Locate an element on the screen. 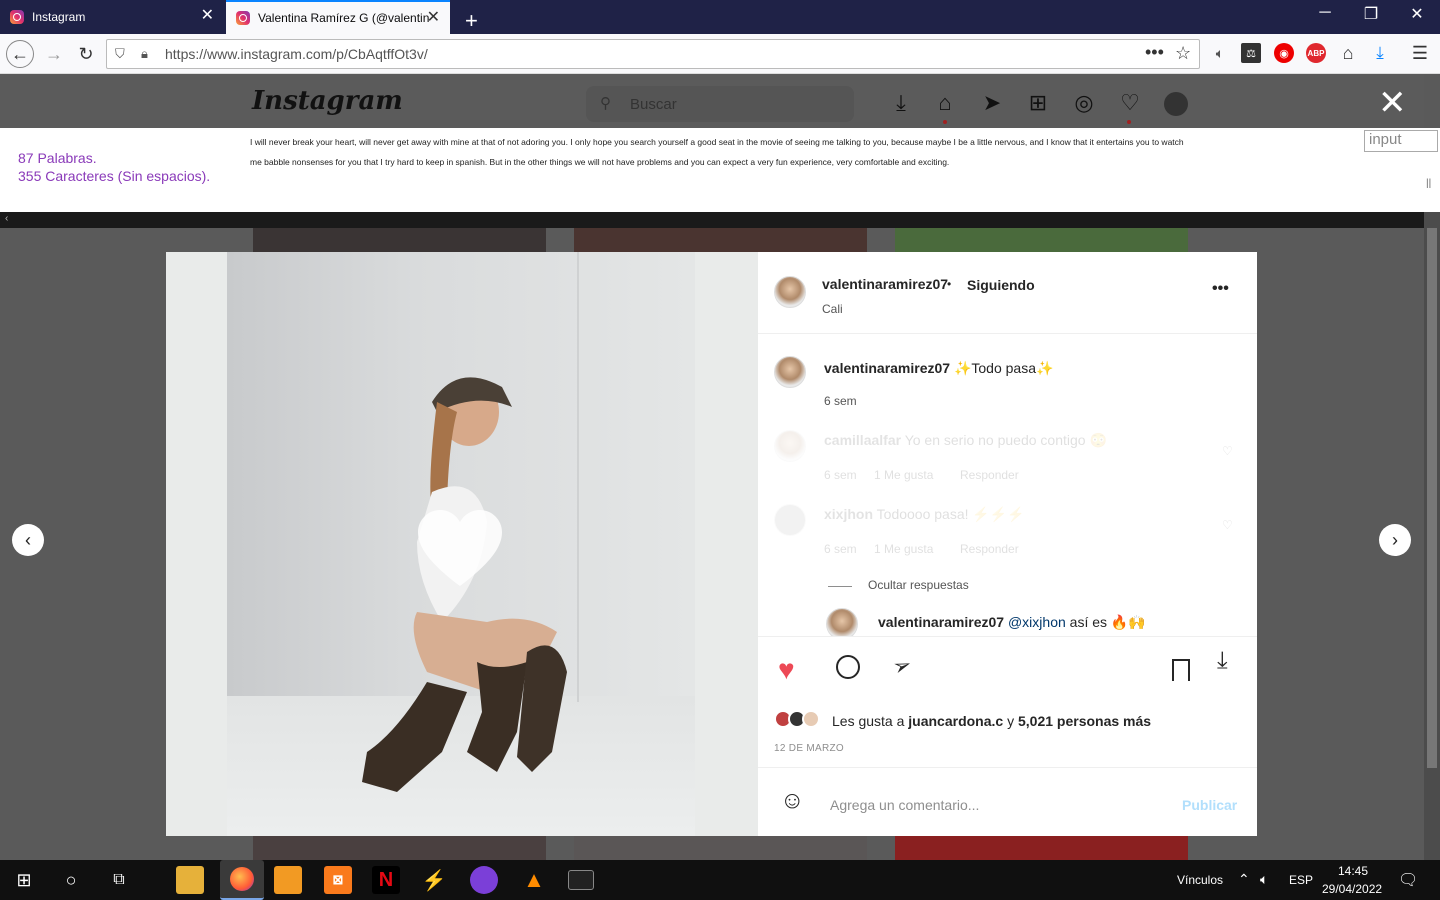 Image resolution: width=1440 pixels, height=900 pixels. previous-post-button: ‹ is located at coordinates (28, 540).